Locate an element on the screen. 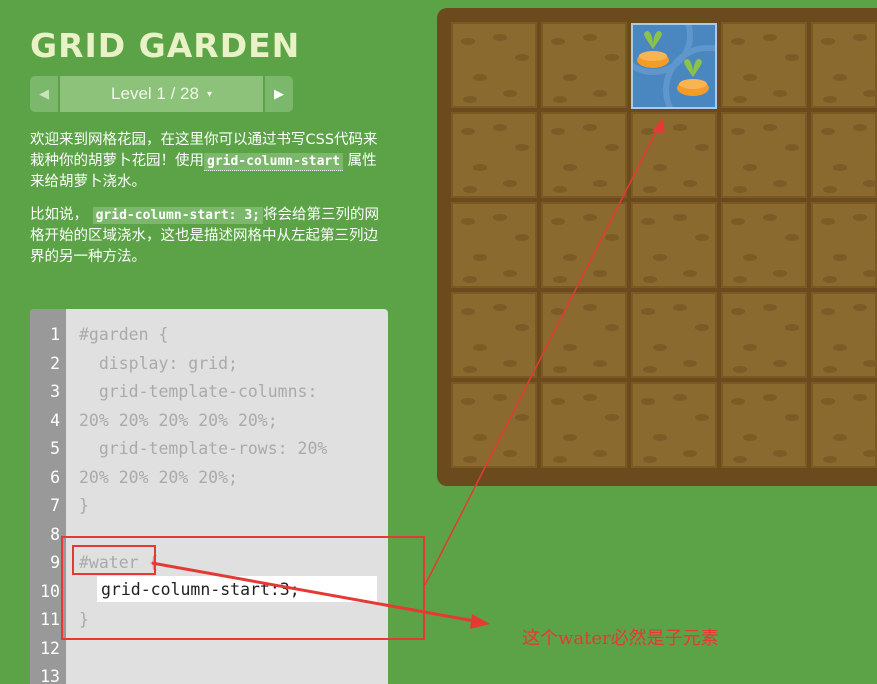  arrow-left-icon: ◀ is located at coordinates (44, 93).